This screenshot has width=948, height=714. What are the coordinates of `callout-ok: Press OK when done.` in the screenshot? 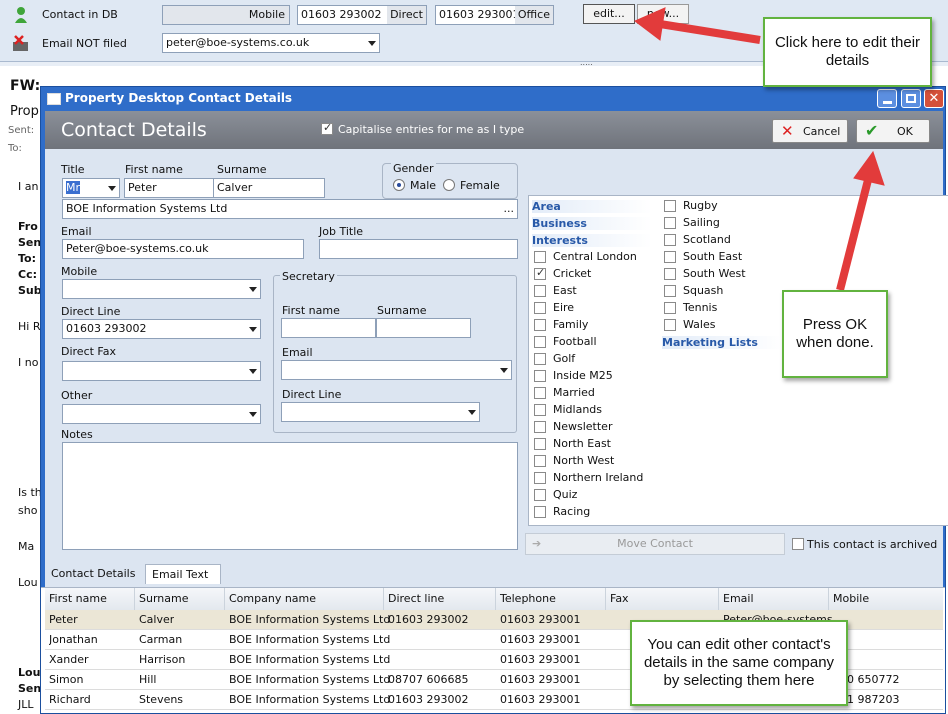 It's located at (835, 334).